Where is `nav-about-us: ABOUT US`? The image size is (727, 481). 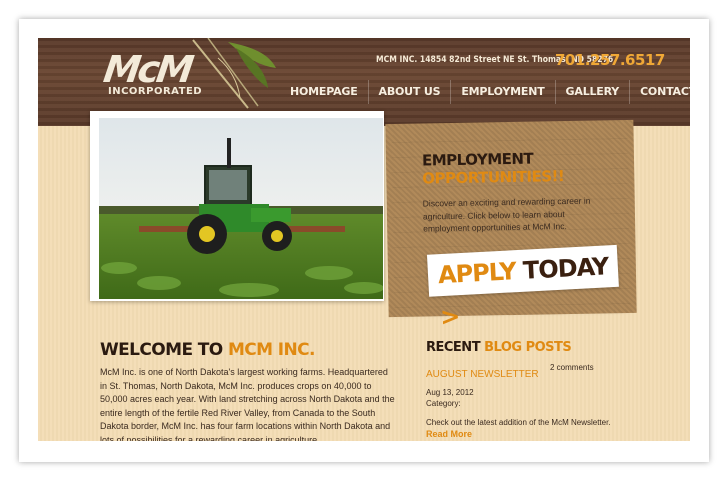
nav-about-us: ABOUT US is located at coordinates (409, 92).